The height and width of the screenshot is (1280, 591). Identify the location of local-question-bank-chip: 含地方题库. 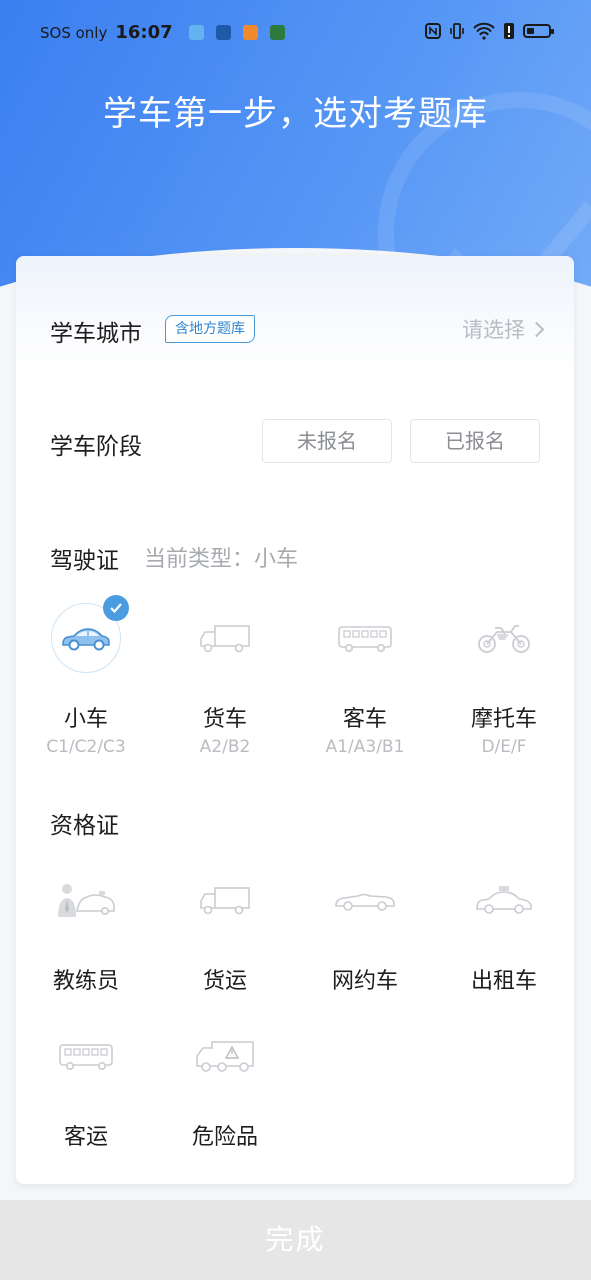
(210, 329).